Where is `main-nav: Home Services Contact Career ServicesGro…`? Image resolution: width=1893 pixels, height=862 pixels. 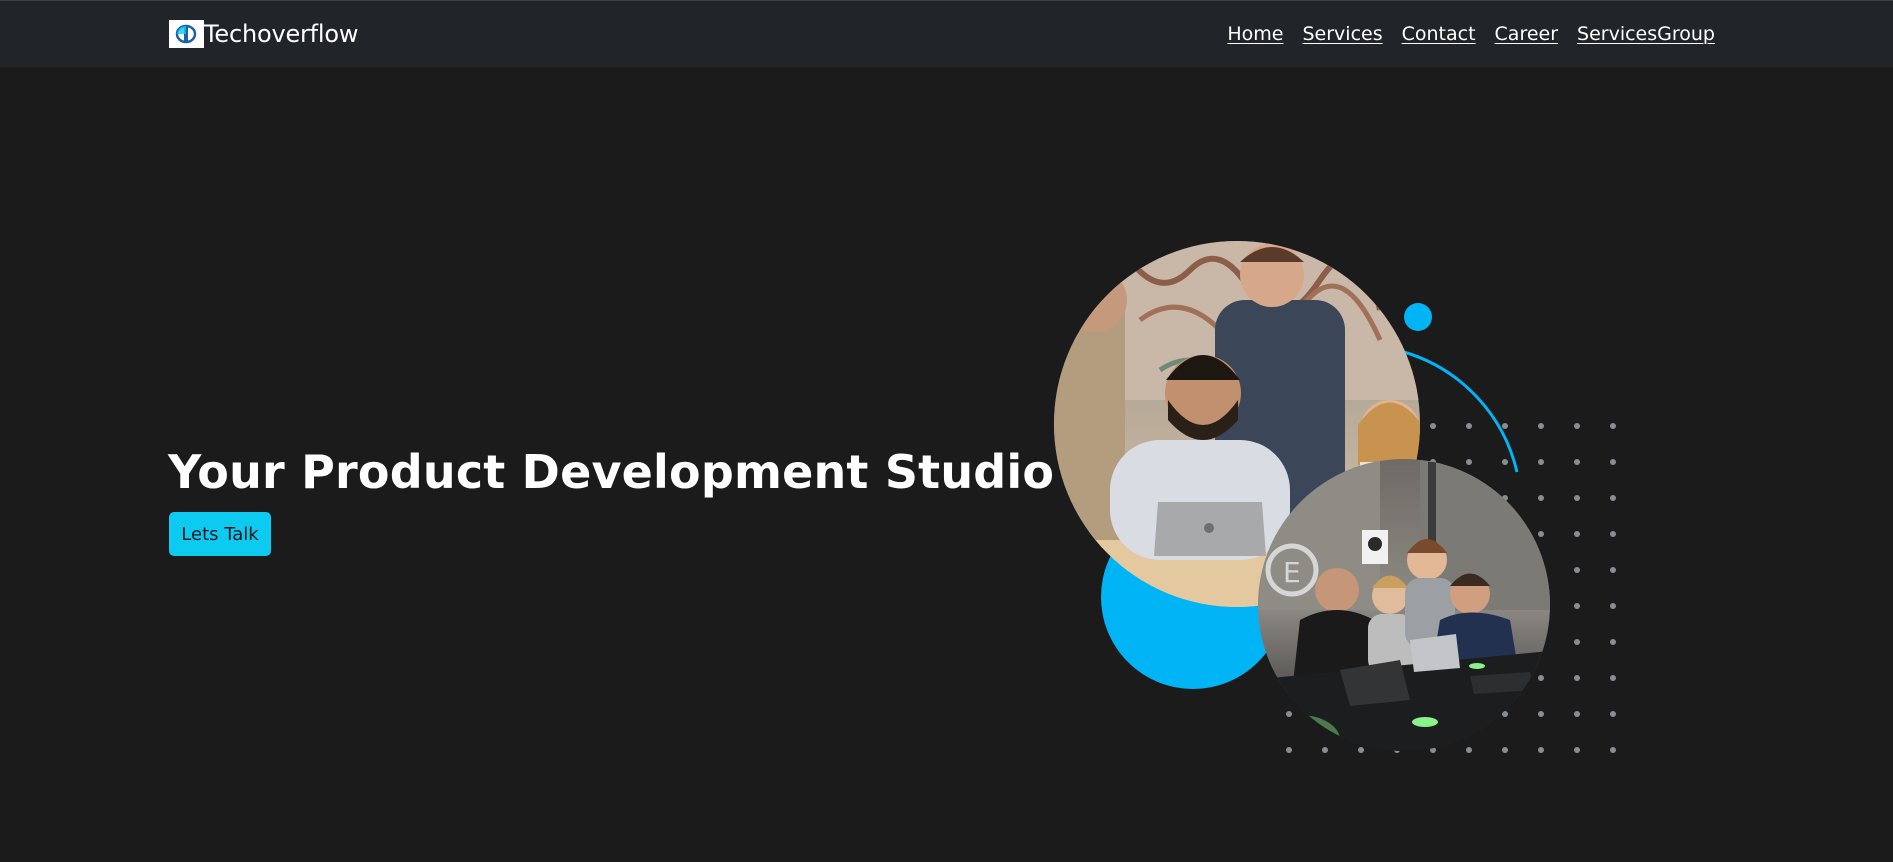 main-nav: Home Services Contact Career ServicesGro… is located at coordinates (1471, 34).